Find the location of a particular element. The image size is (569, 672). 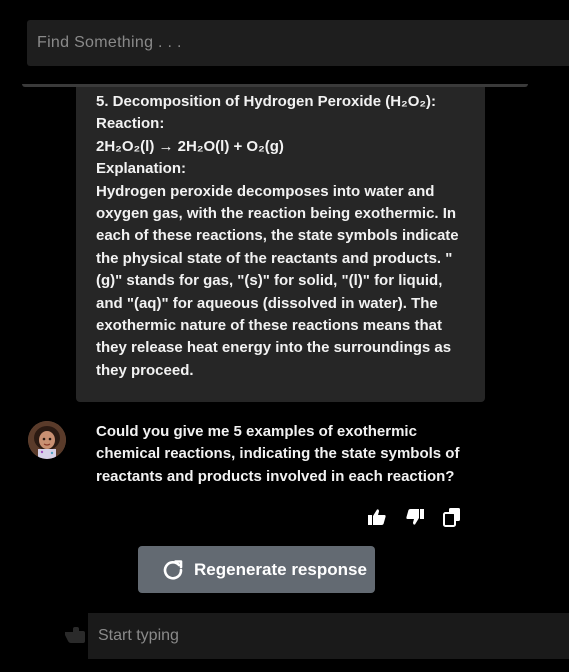

regenerate-response-button: Regenerate response is located at coordinates (256, 569).